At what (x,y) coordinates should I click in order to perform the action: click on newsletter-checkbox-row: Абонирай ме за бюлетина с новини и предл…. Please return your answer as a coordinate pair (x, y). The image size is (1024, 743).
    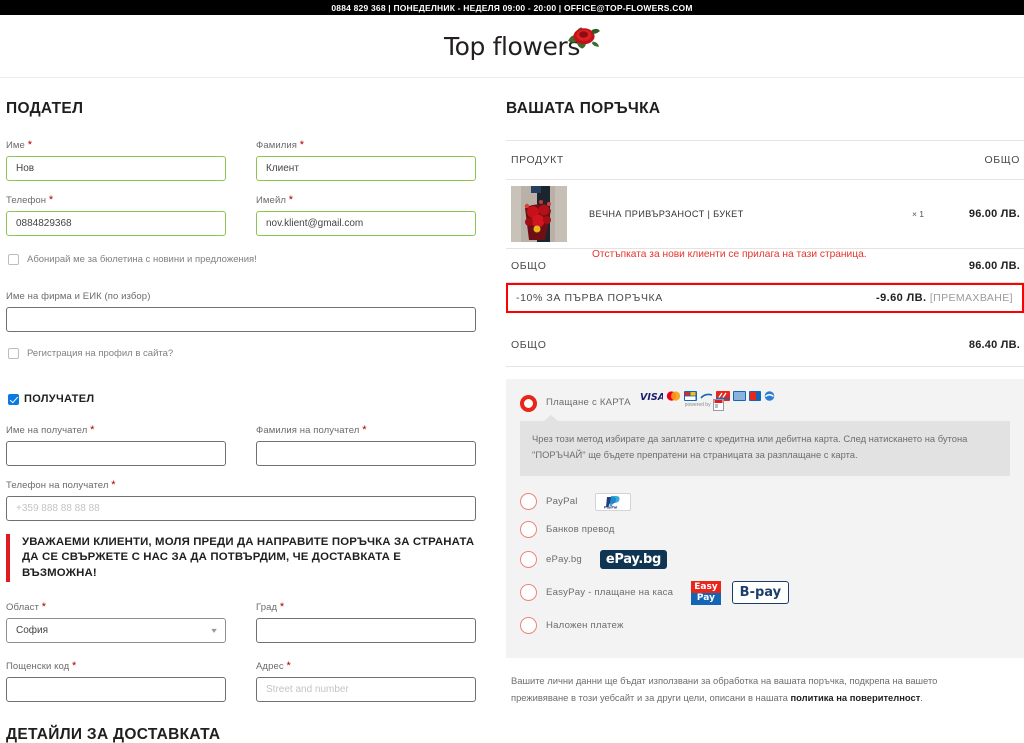
    Looking at the image, I should click on (242, 259).